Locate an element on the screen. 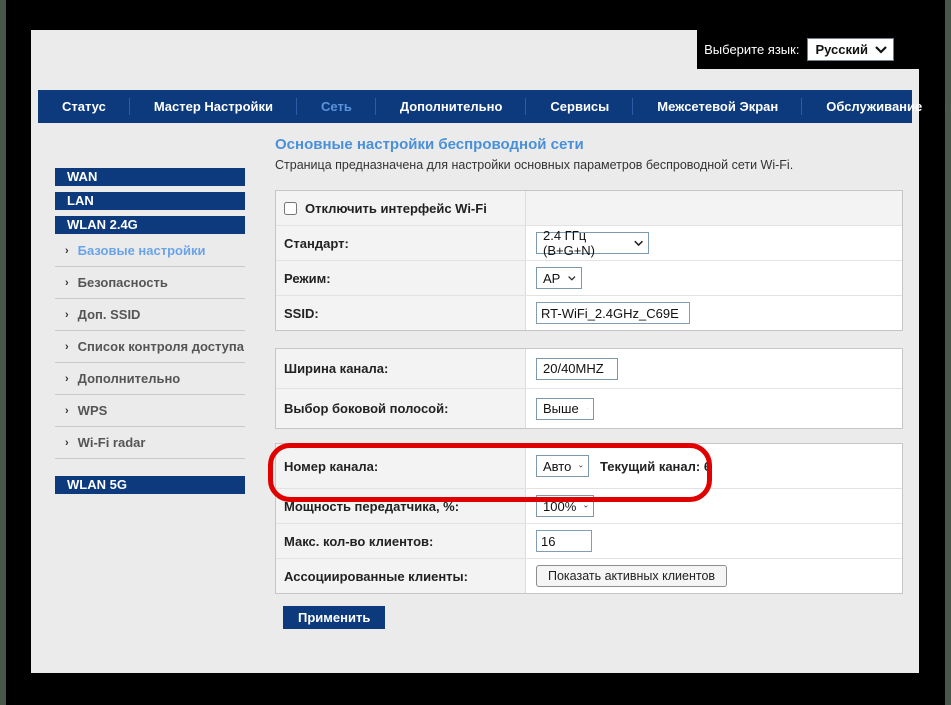  standard-select-value: 2.4 ГГц (B+G+N) is located at coordinates (569, 243).